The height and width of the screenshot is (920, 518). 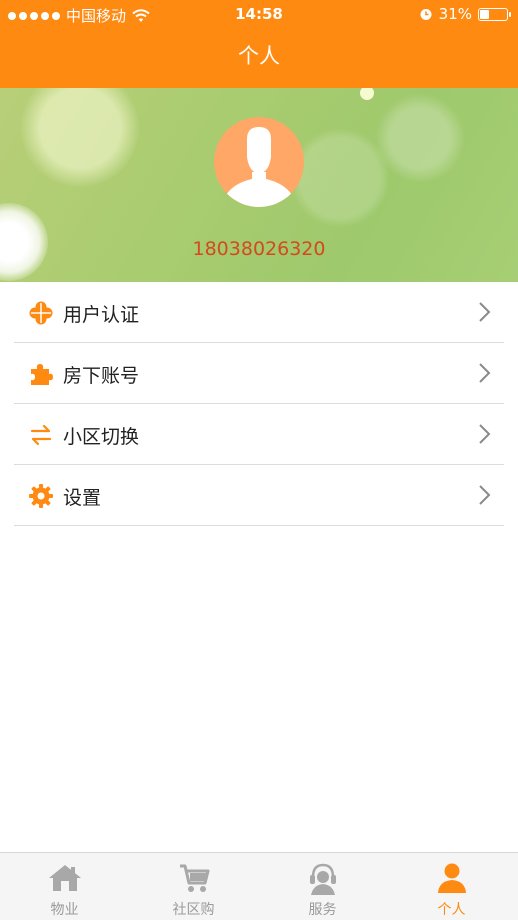 What do you see at coordinates (42, 374) in the screenshot?
I see `puzzle-icon` at bounding box center [42, 374].